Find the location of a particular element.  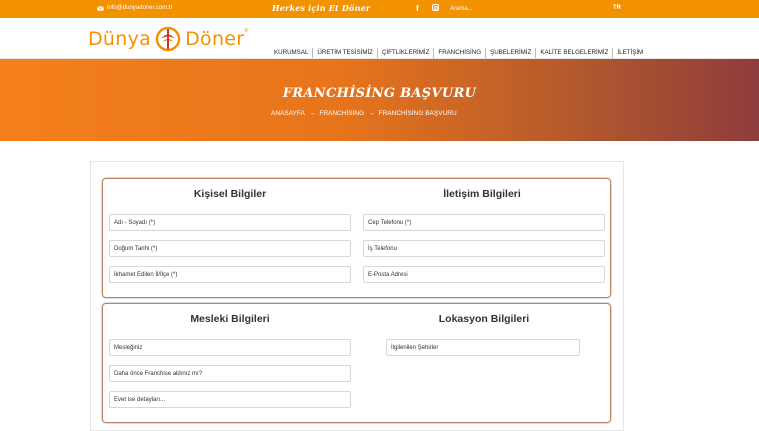

logo-flame-mark is located at coordinates (168, 39).